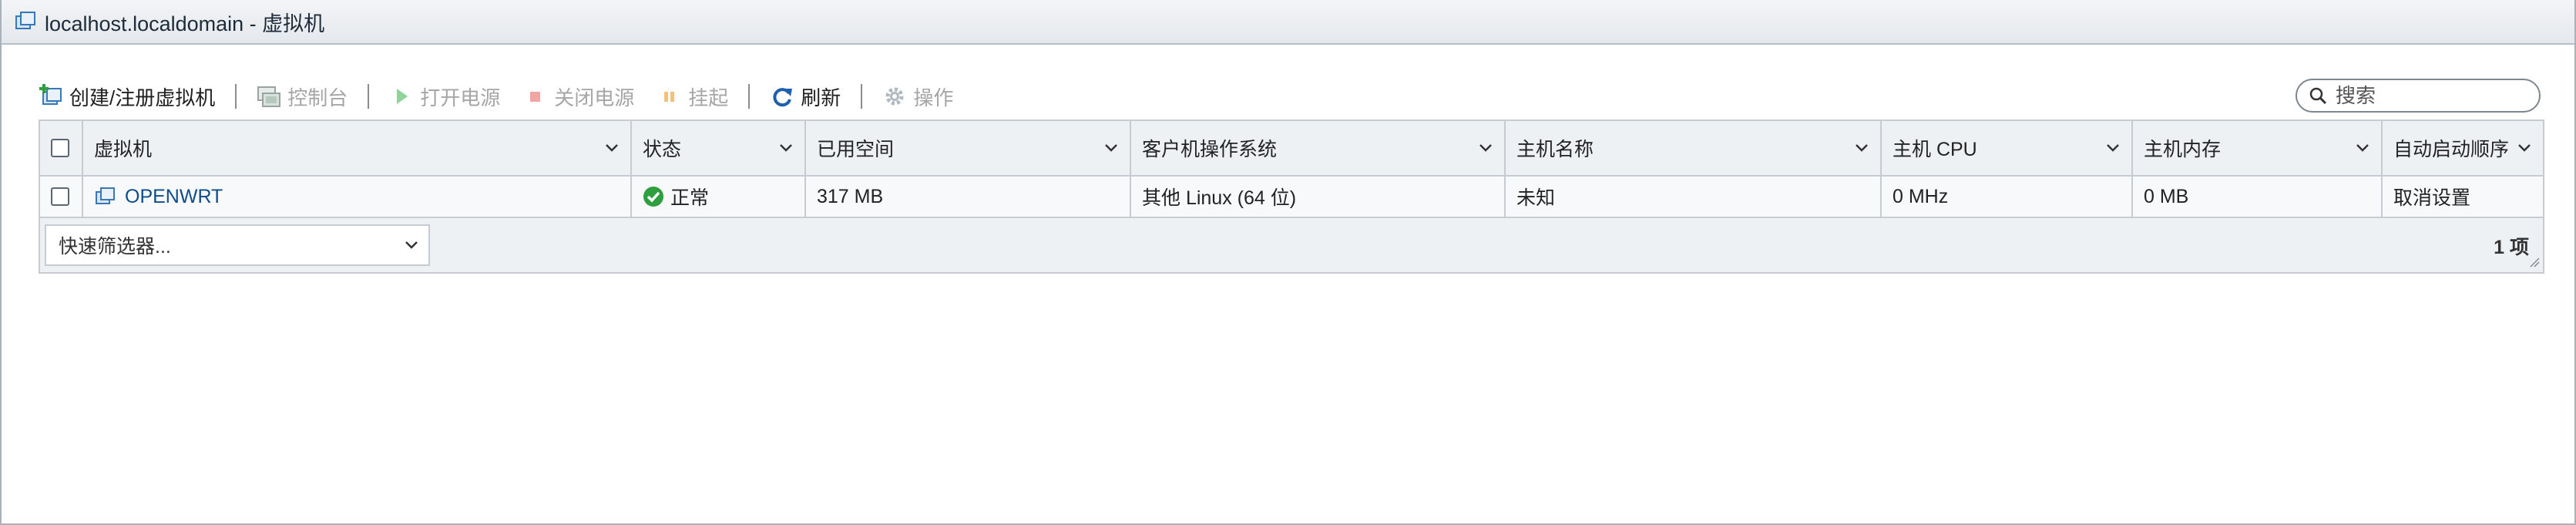 The image size is (2576, 525). I want to click on search-input, so click(2428, 95).